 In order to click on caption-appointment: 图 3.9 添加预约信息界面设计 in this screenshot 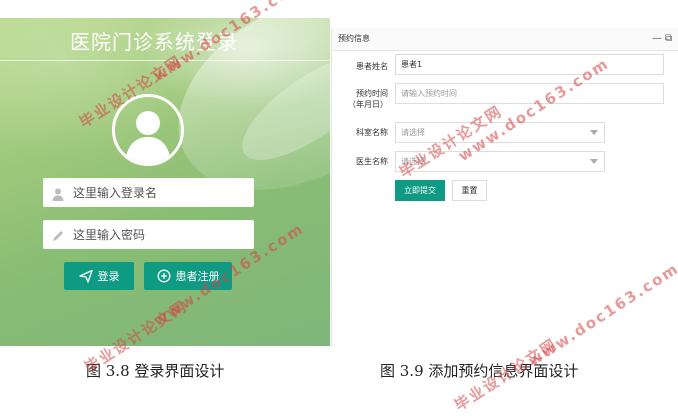, I will do `click(479, 371)`.